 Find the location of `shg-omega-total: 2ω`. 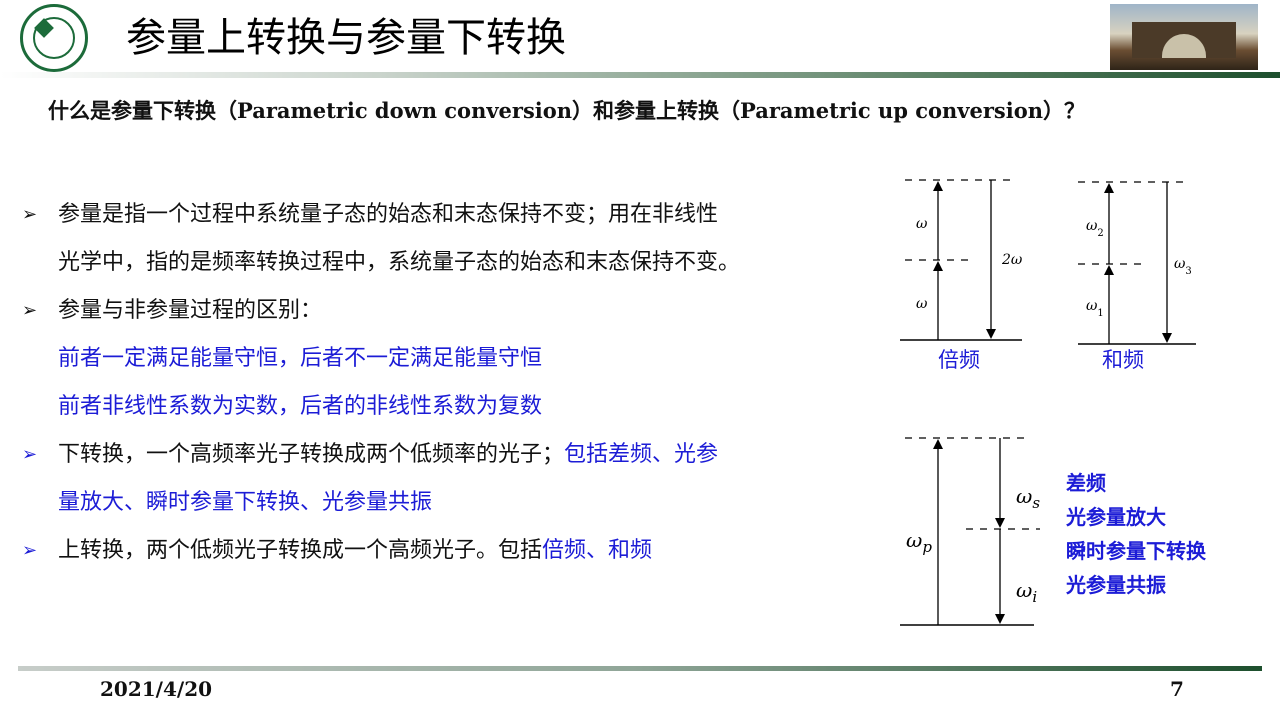

shg-omega-total: 2ω is located at coordinates (1012, 260).